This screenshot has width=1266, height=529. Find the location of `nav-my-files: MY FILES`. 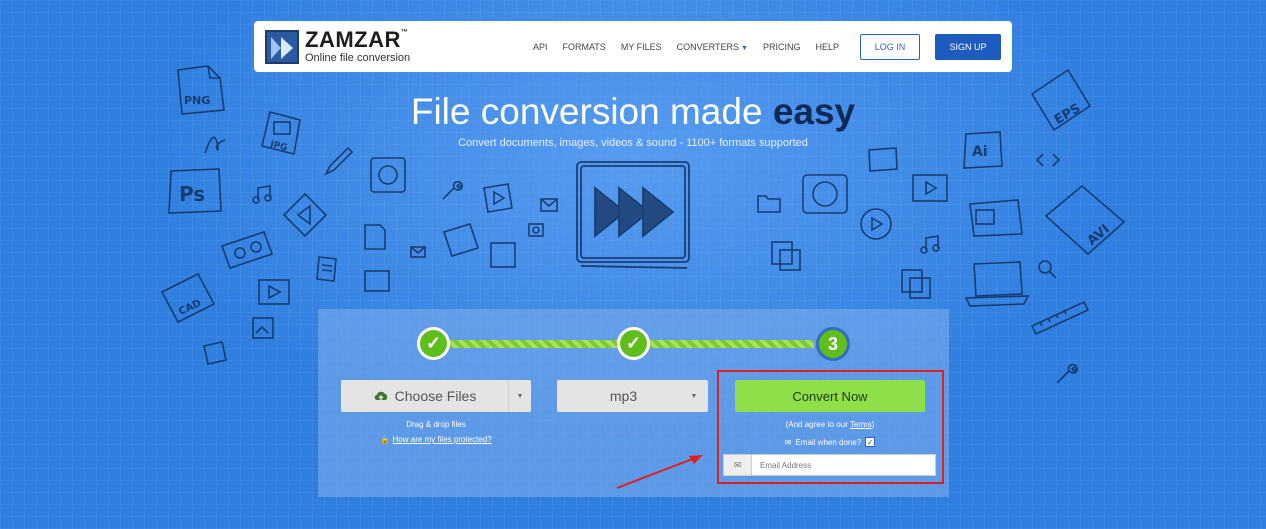

nav-my-files: MY FILES is located at coordinates (641, 47).